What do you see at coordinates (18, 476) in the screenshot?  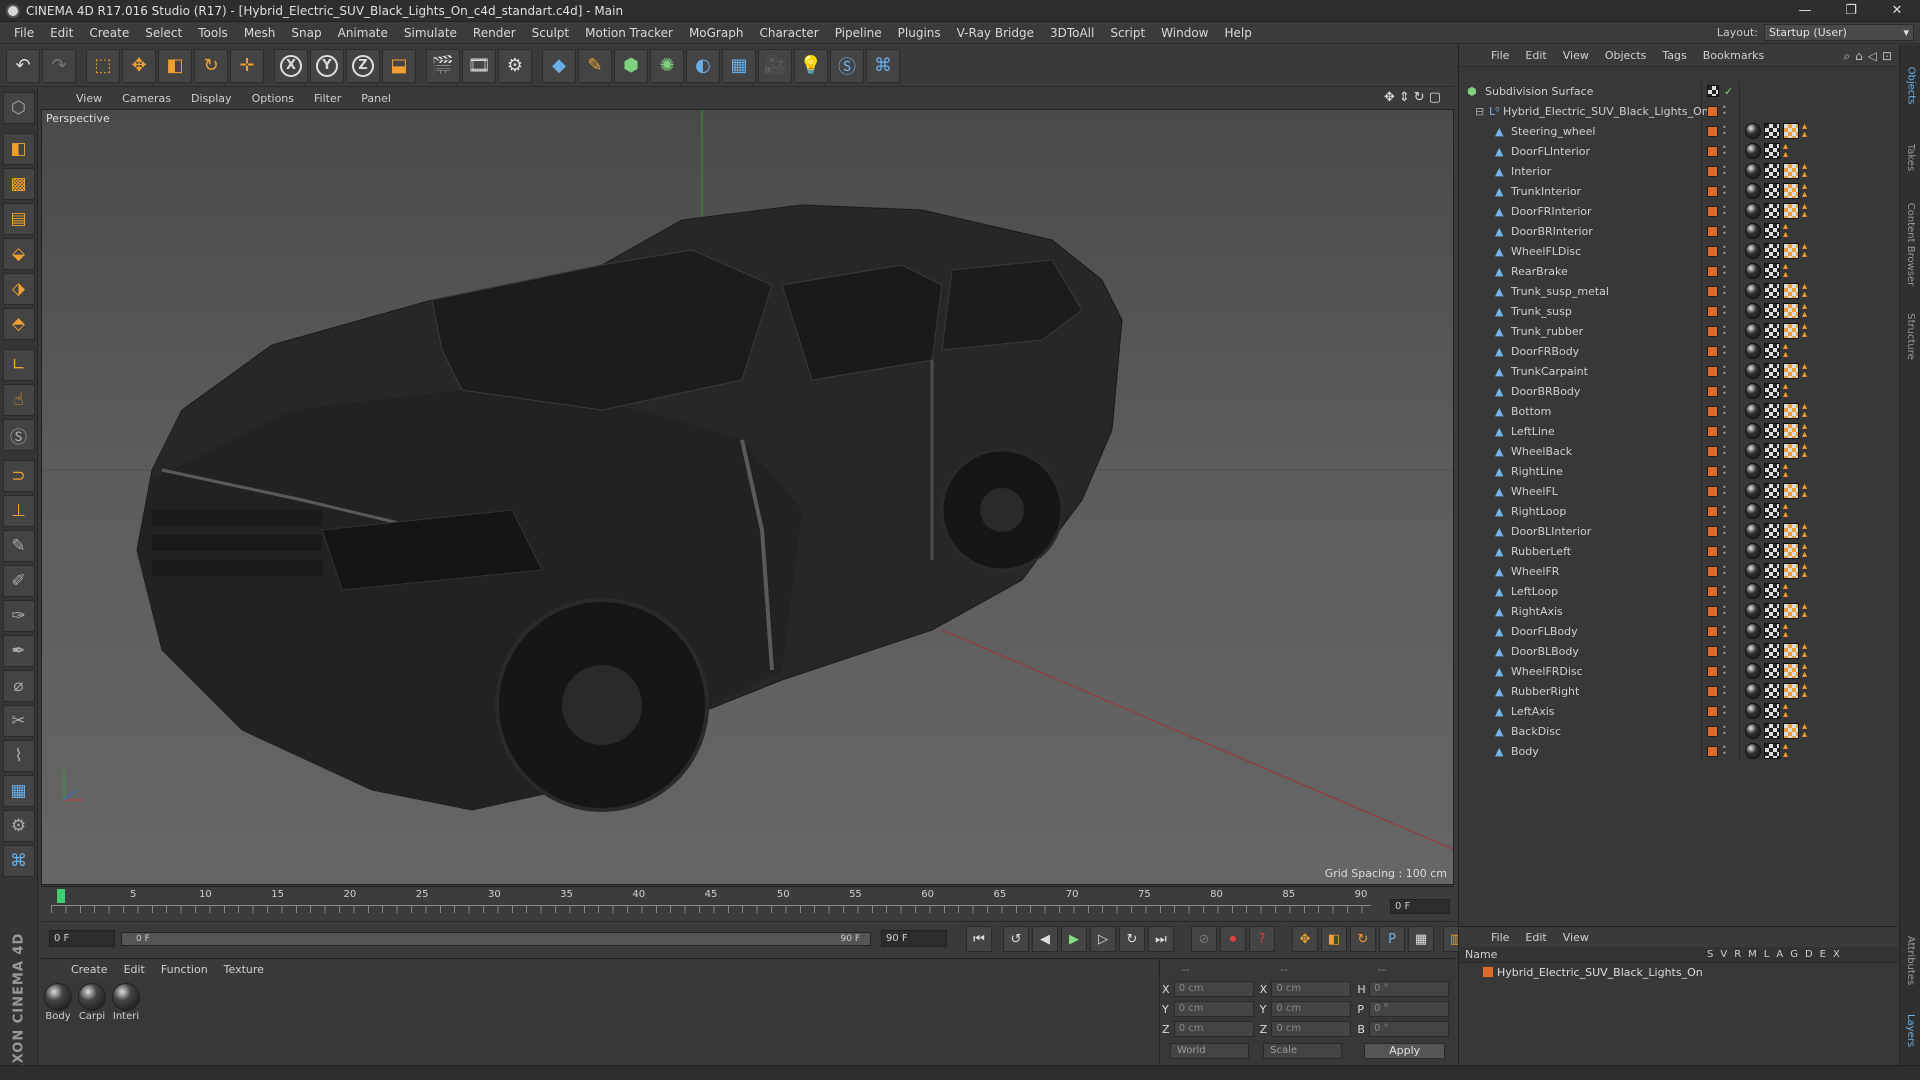 I see `snap-icon: ⊃` at bounding box center [18, 476].